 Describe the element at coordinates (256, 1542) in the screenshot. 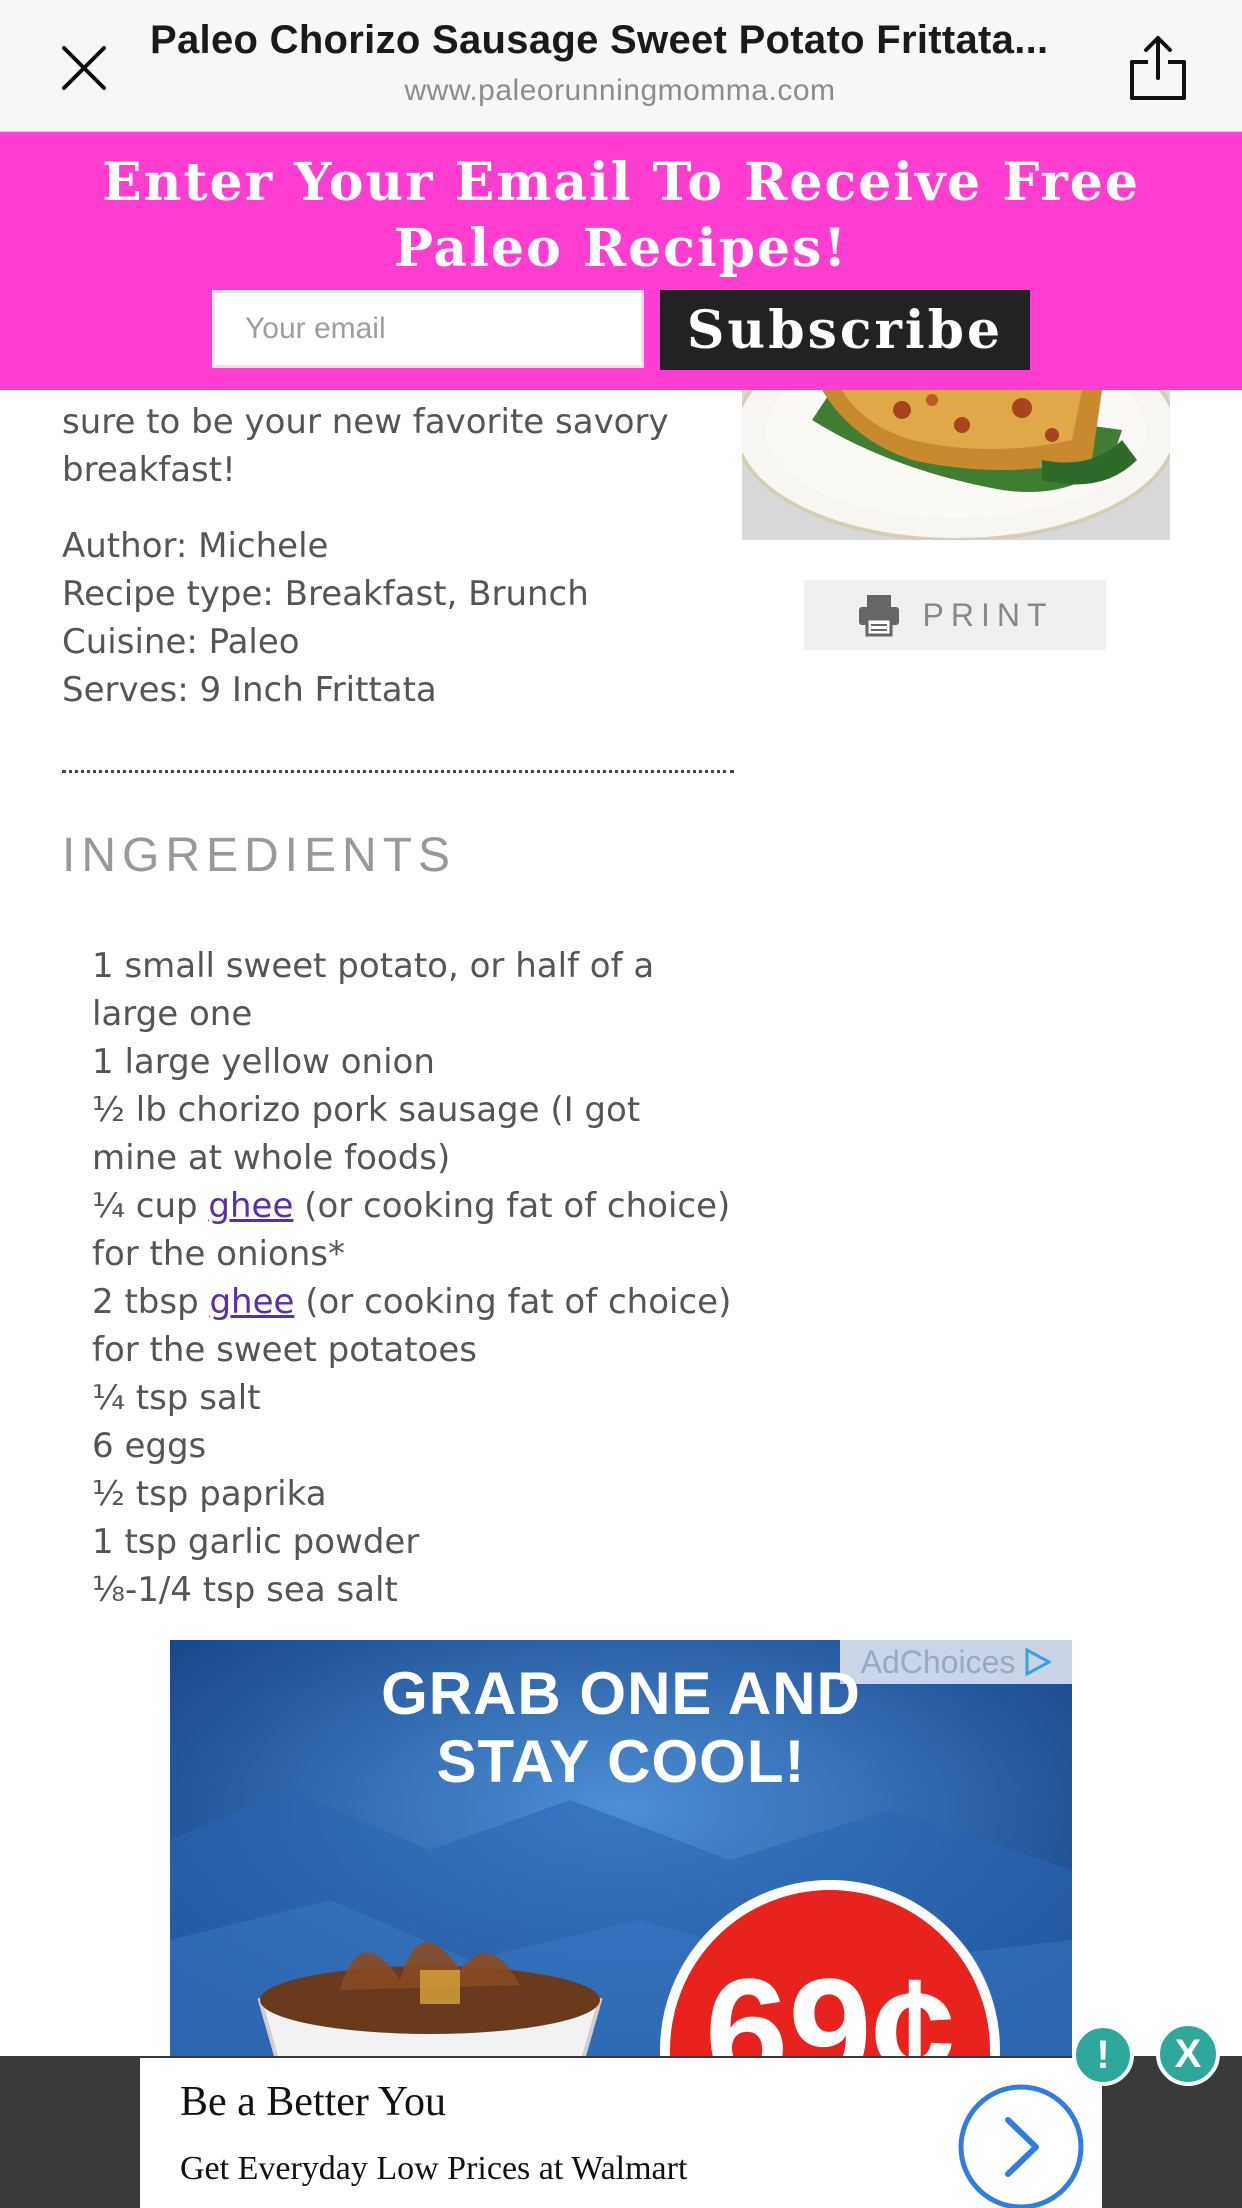

I see `ingredient-item: 1 tsp garlic powder` at that location.